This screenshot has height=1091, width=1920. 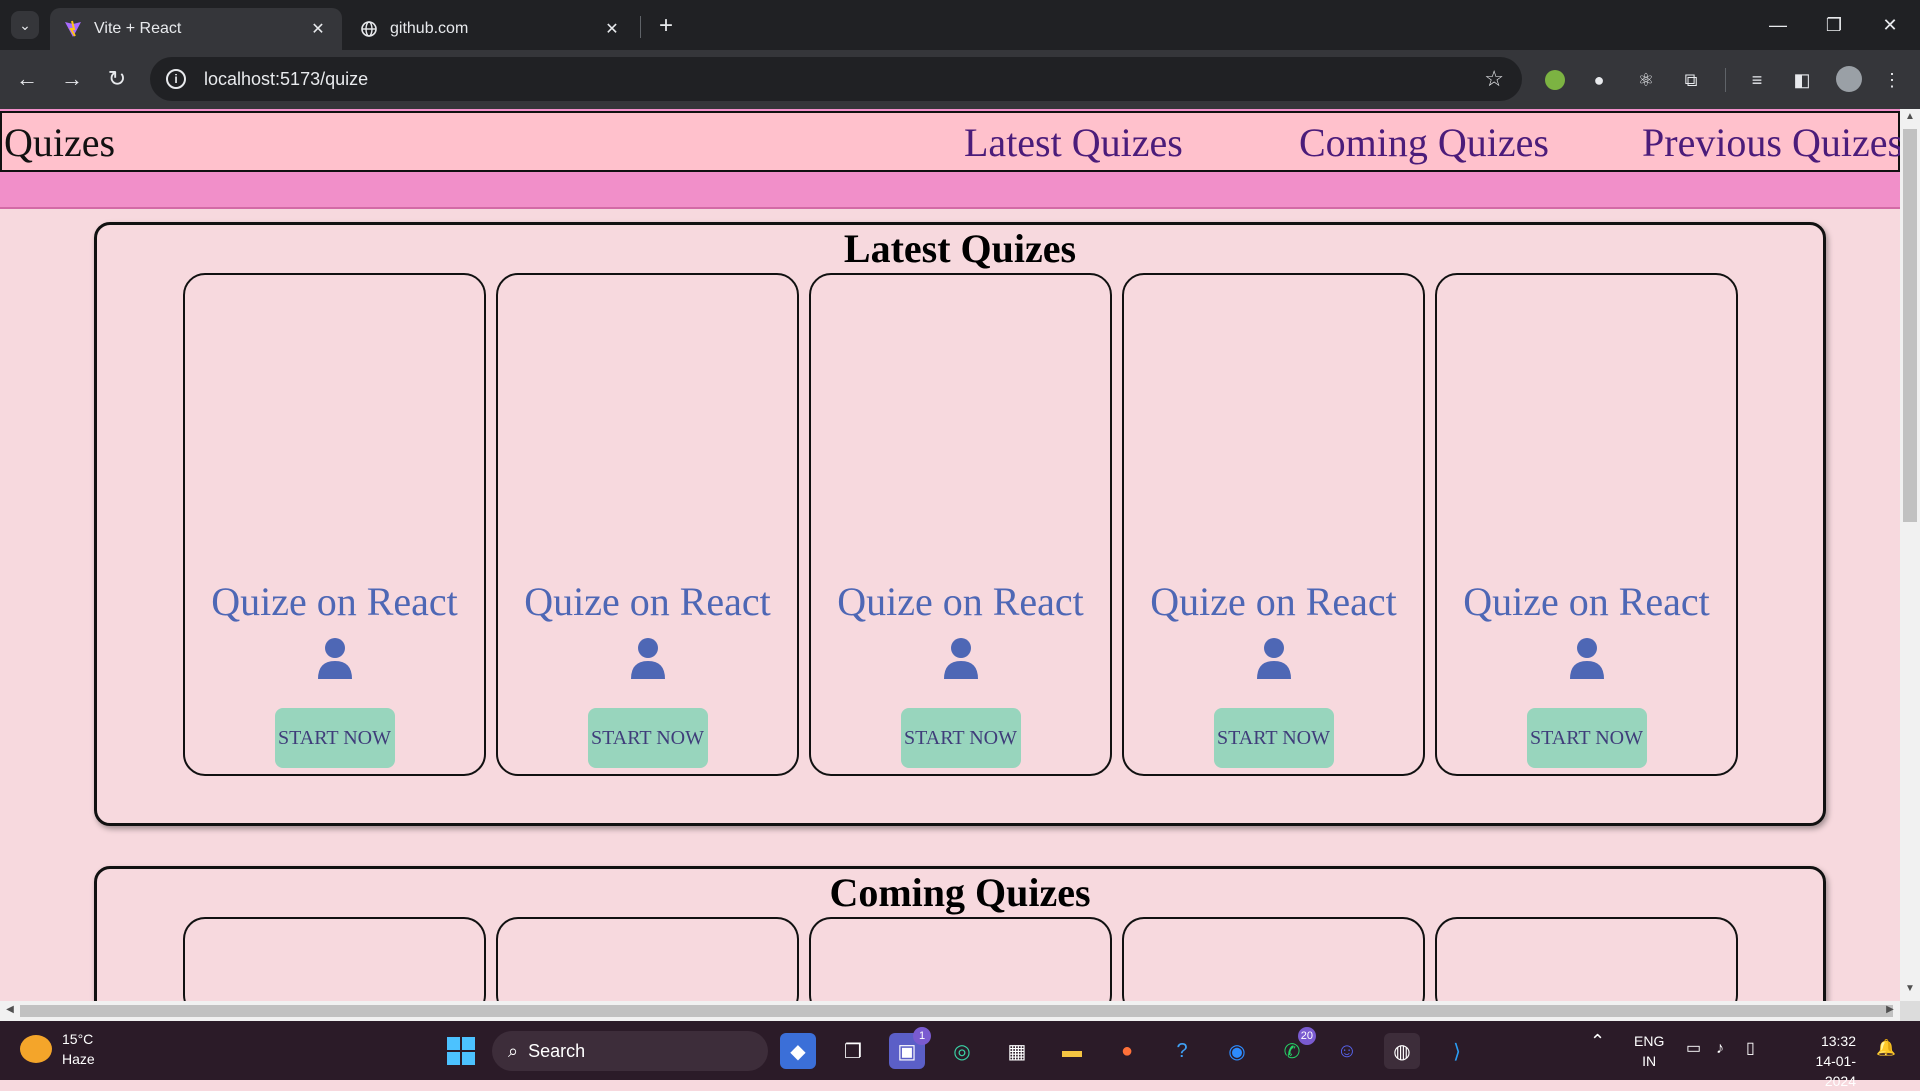 I want to click on tab-title: Vite + React, so click(x=138, y=28).